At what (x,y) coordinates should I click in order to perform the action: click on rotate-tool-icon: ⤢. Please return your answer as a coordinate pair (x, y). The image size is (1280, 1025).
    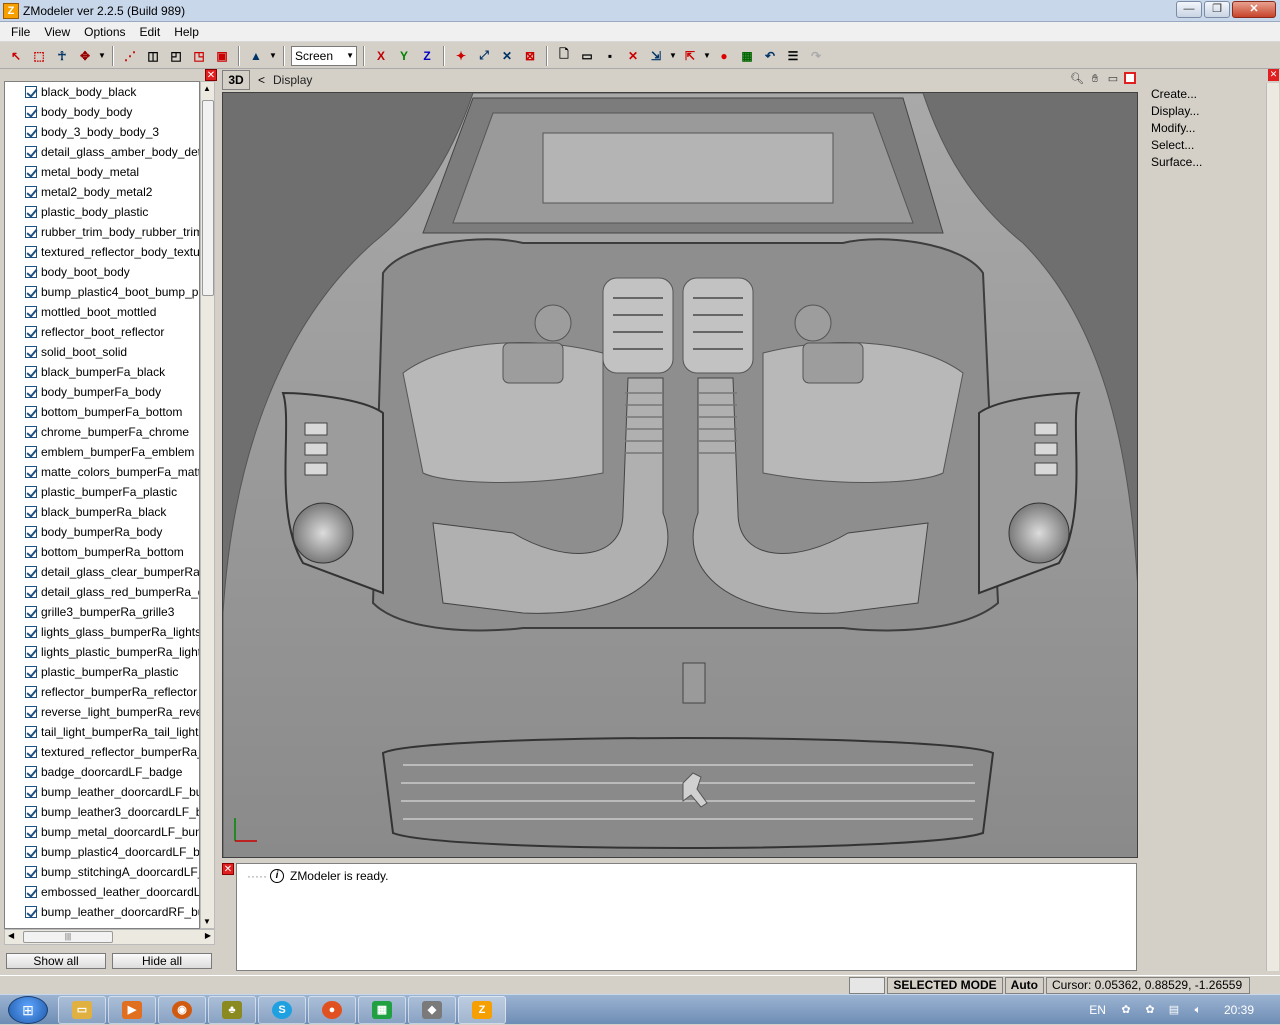
    Looking at the image, I should click on (484, 56).